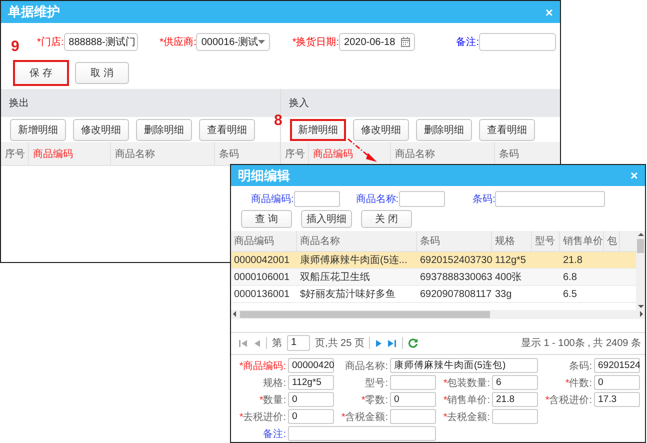  What do you see at coordinates (617, 366) in the screenshot?
I see `input-field: 69201524` at bounding box center [617, 366].